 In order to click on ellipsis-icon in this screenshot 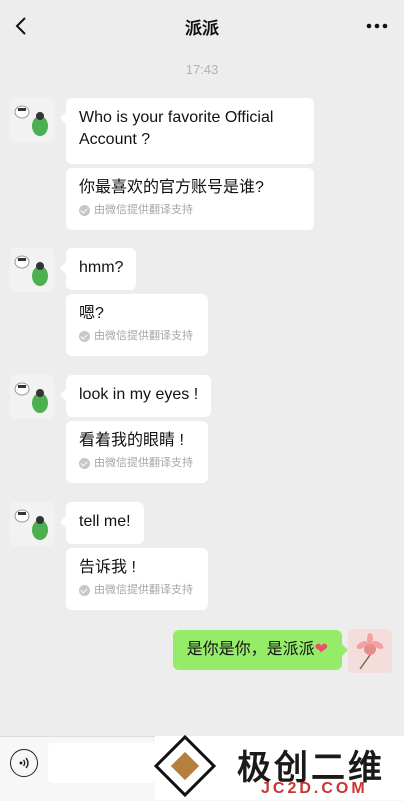, I will do `click(377, 26)`.